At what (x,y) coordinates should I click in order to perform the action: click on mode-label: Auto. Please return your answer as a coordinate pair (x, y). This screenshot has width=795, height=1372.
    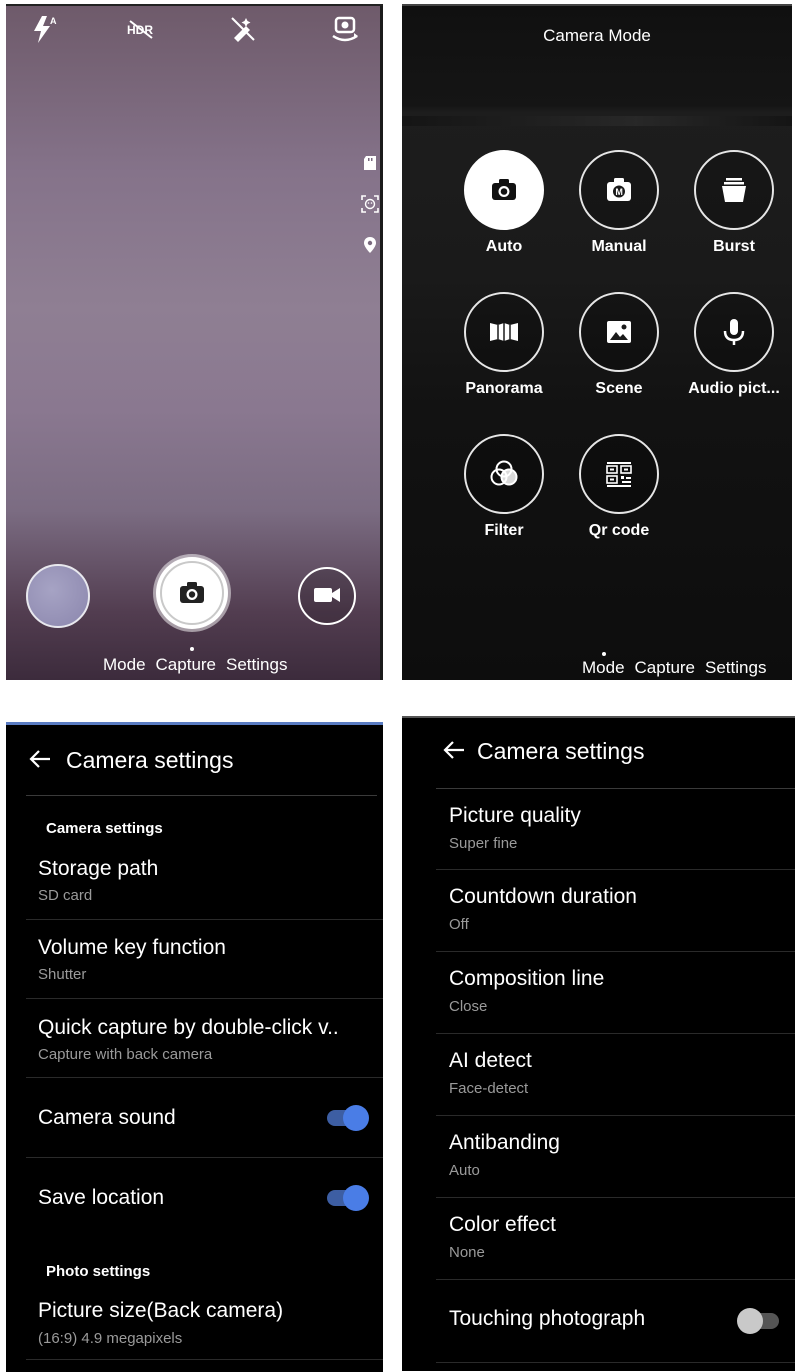
    Looking at the image, I should click on (504, 246).